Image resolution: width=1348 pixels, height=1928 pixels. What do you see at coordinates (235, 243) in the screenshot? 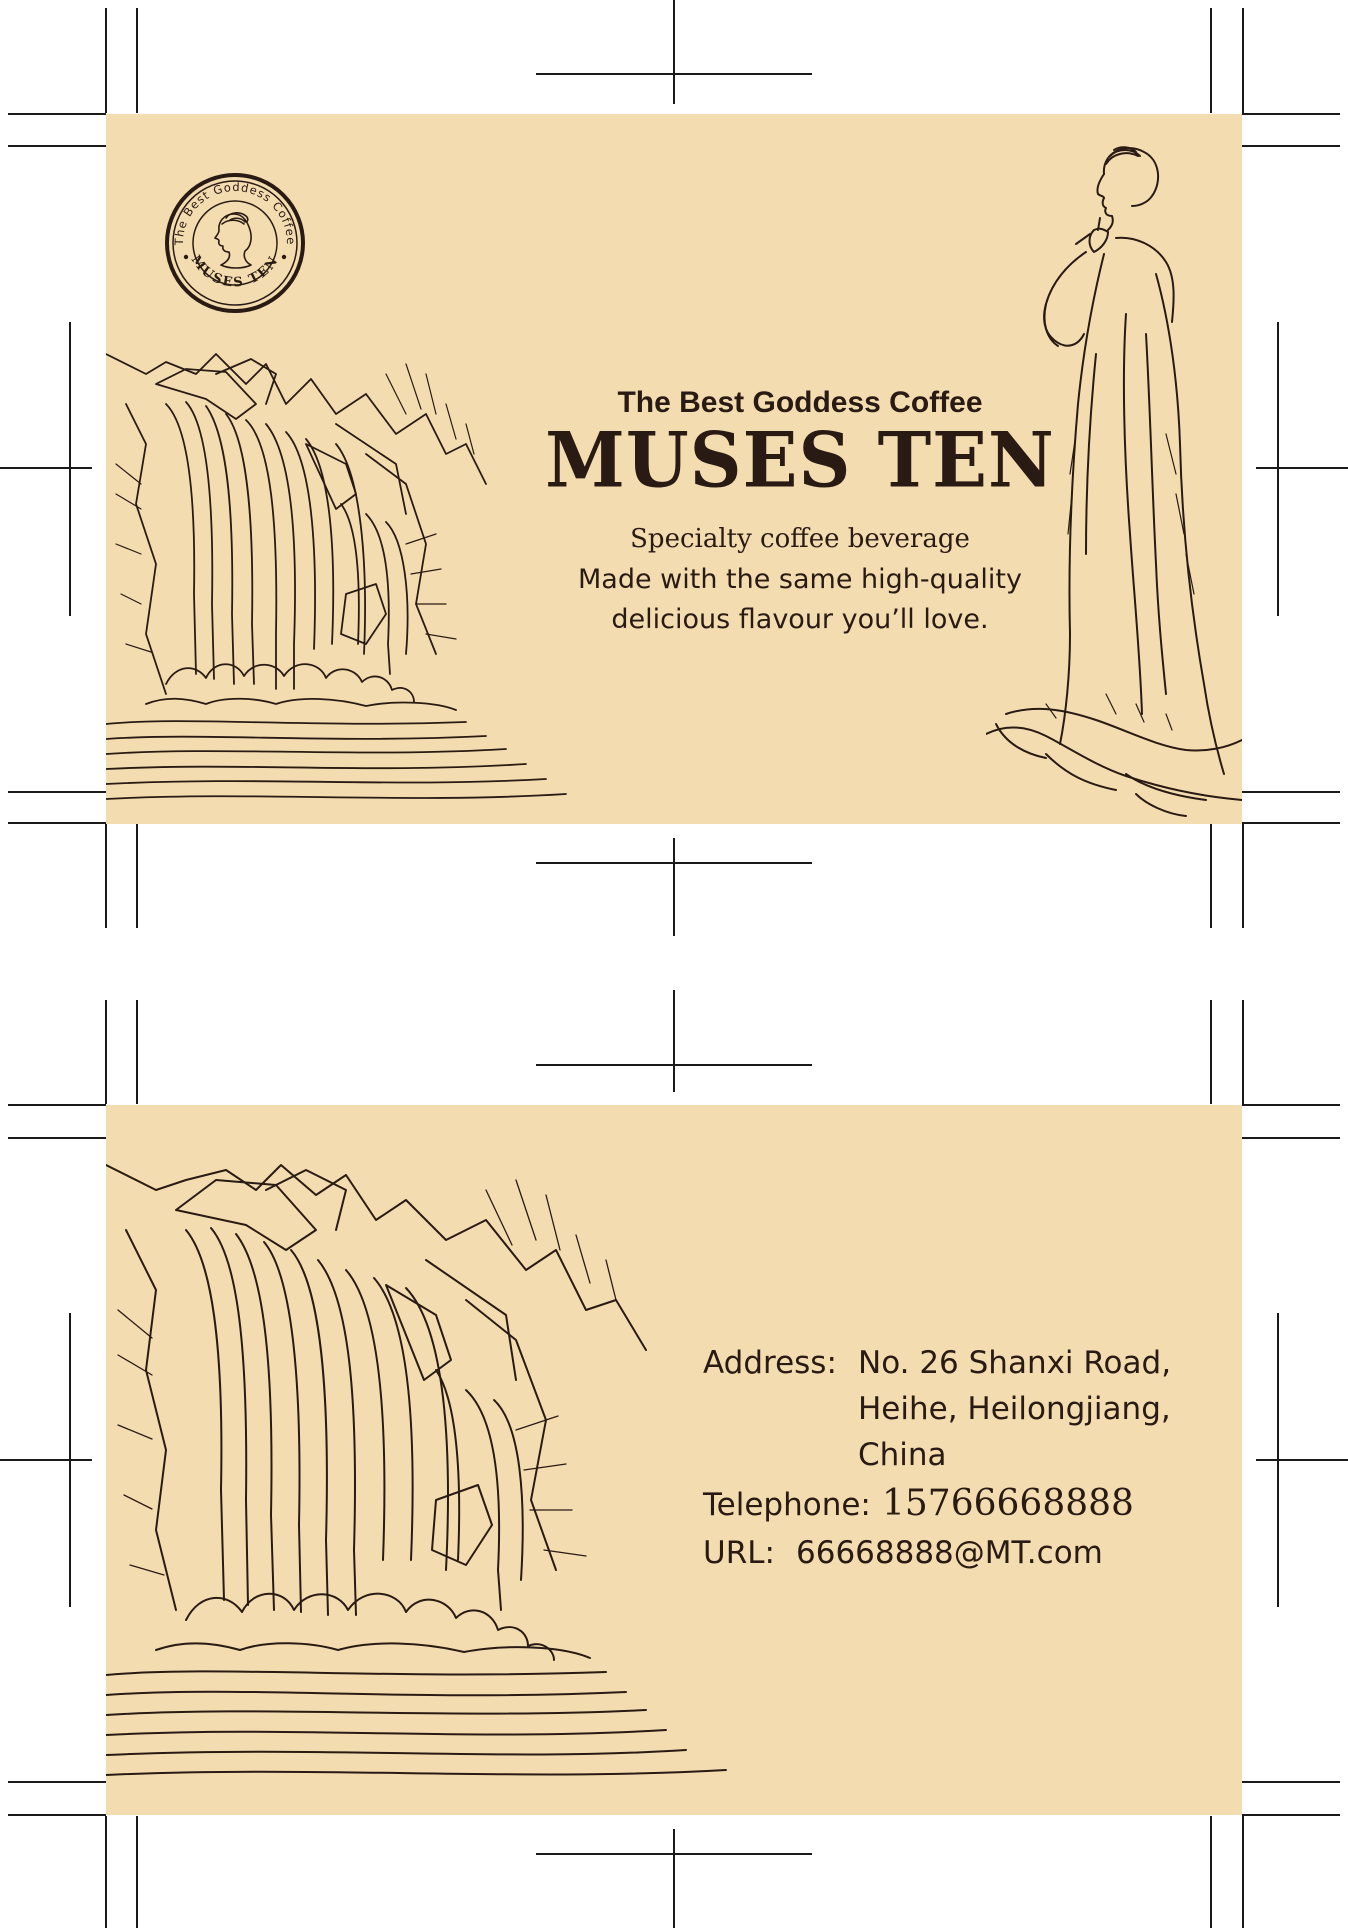
I see `seal-logo: The Best Goddess Coffee MUSES TEN` at bounding box center [235, 243].